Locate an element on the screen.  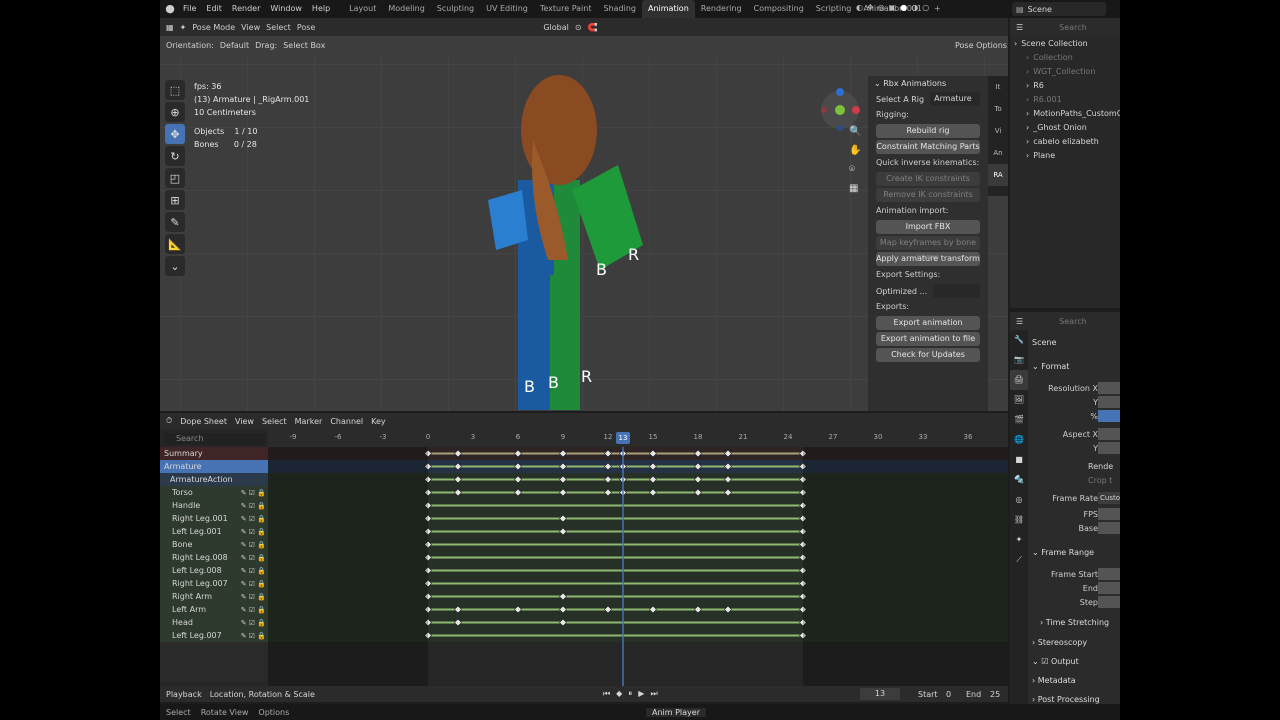
object-tab-icon: ■ is located at coordinates (1019, 460).